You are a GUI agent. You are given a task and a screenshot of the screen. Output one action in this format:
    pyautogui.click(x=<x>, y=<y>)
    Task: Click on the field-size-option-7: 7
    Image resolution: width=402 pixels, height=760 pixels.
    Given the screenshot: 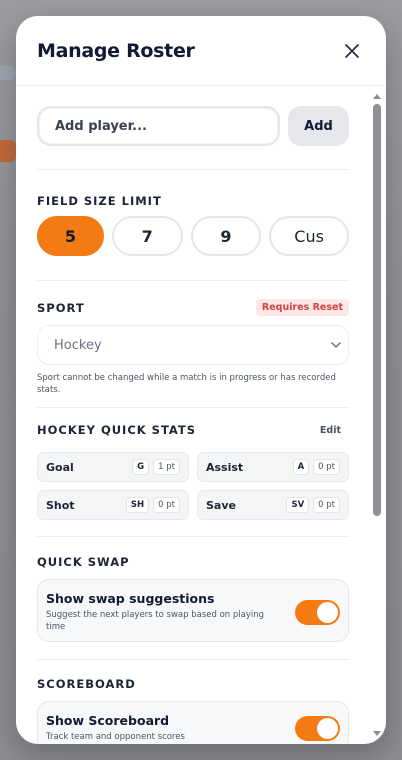 What is the action you would take?
    pyautogui.click(x=147, y=236)
    